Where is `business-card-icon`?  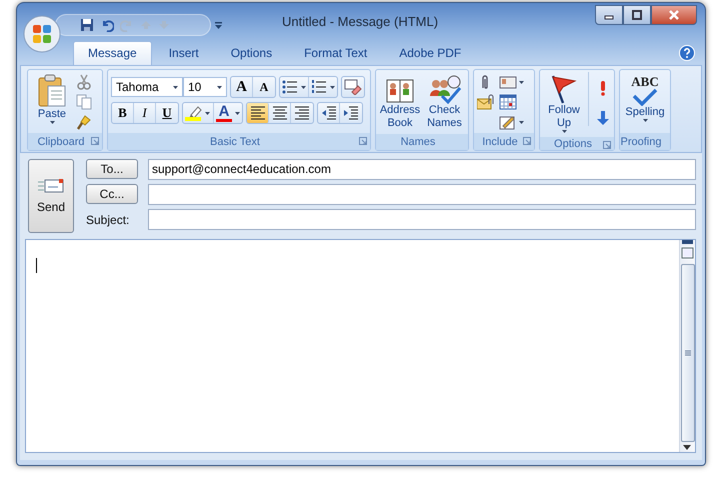
business-card-icon is located at coordinates (512, 82).